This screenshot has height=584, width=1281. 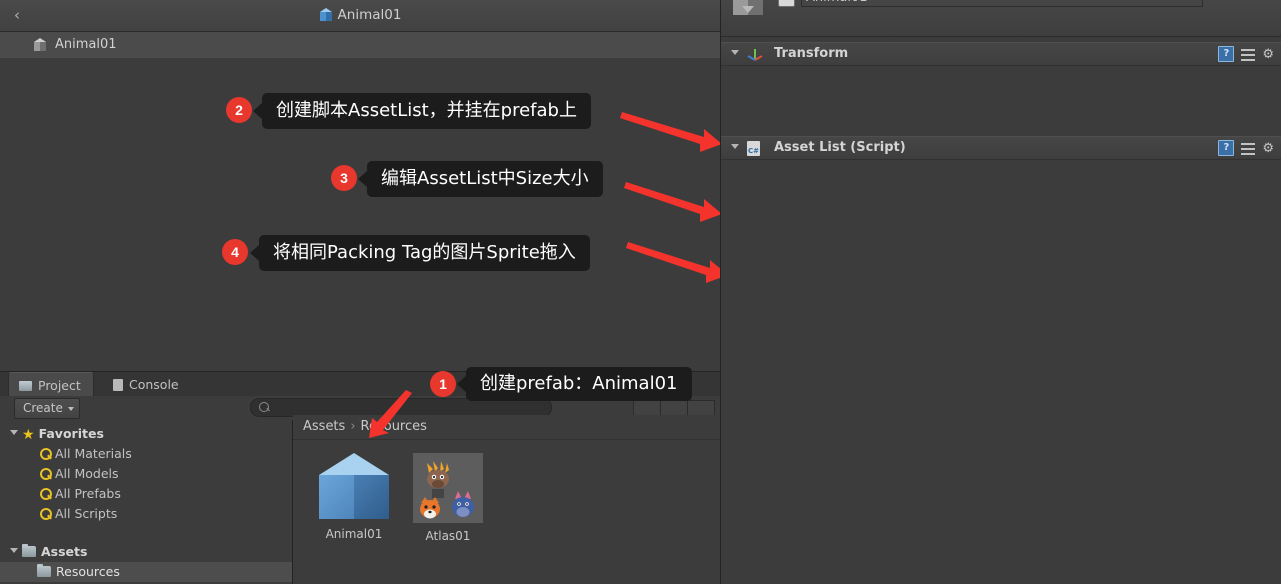 What do you see at coordinates (753, 148) in the screenshot?
I see `csharp-script-icon: C#` at bounding box center [753, 148].